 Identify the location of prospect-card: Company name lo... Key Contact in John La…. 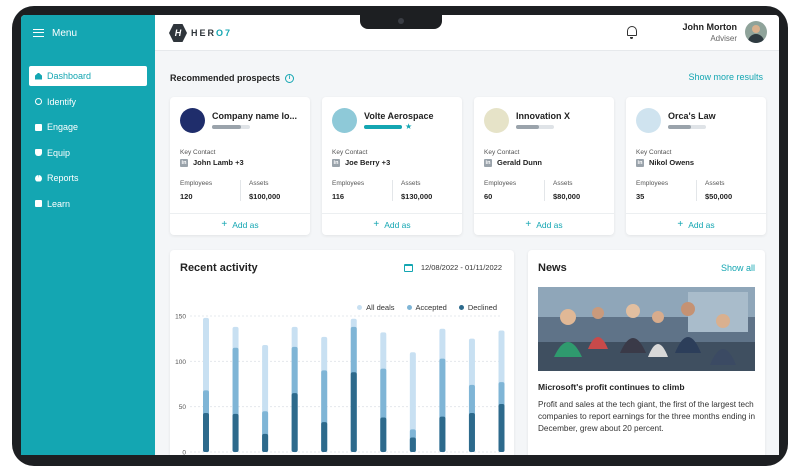
(240, 166).